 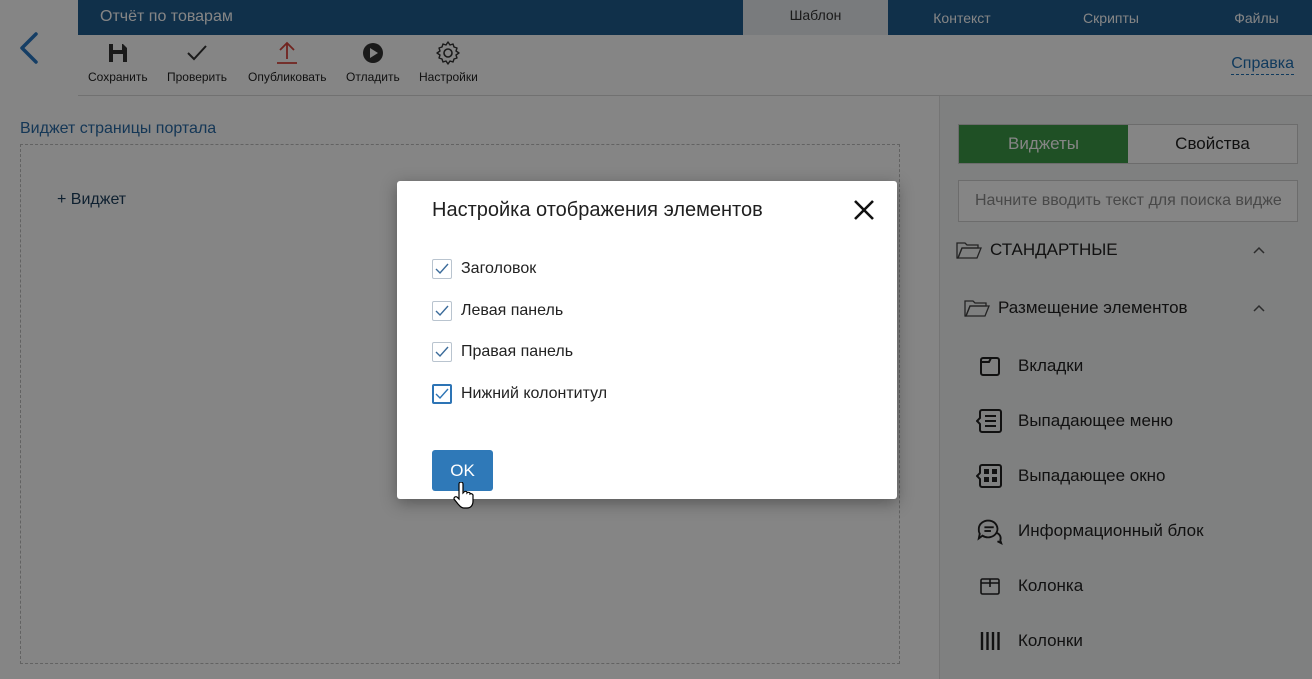 I want to click on option-label: Нижний колонтитул, so click(x=534, y=393).